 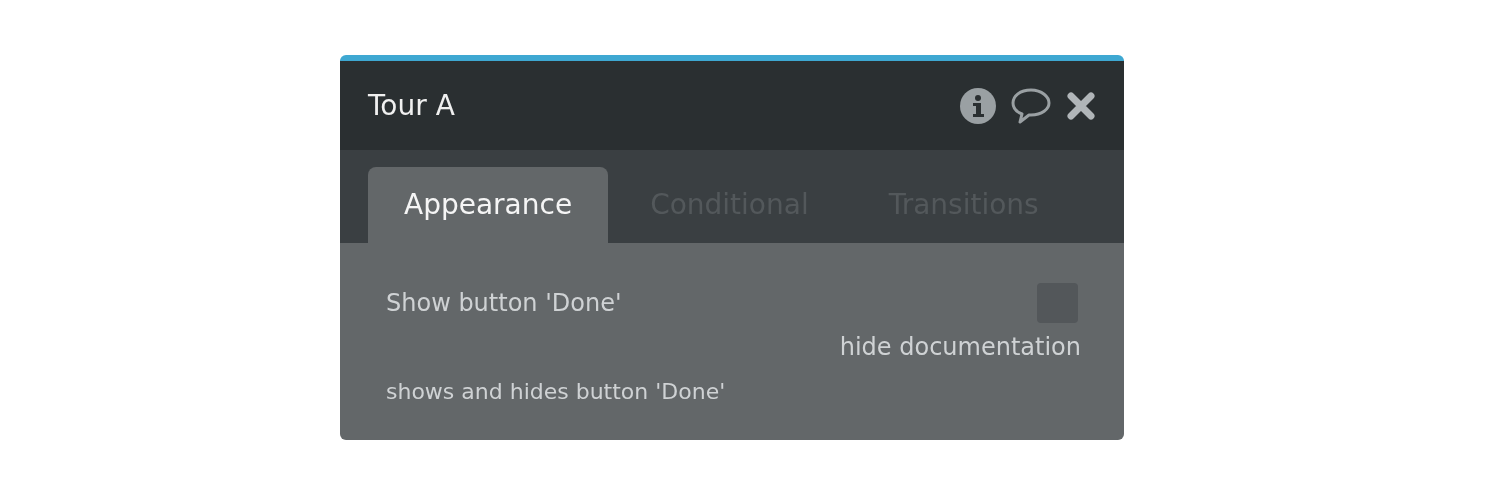 What do you see at coordinates (978, 105) in the screenshot?
I see `info-icon` at bounding box center [978, 105].